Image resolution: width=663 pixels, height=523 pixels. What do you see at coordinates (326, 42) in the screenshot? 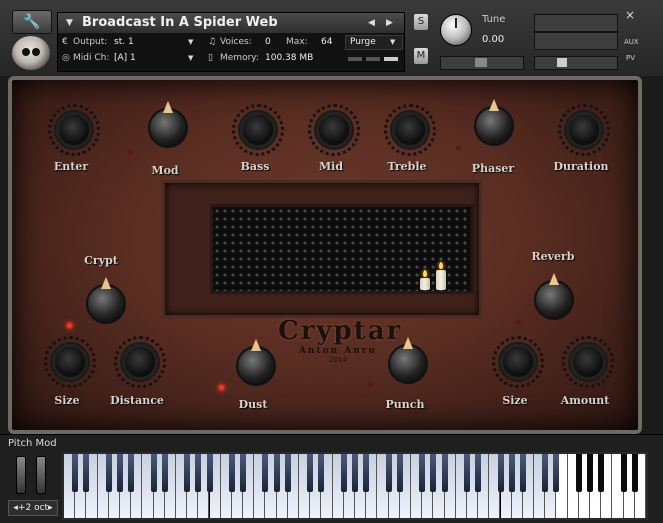
I see `max-voices-value: 64` at bounding box center [326, 42].